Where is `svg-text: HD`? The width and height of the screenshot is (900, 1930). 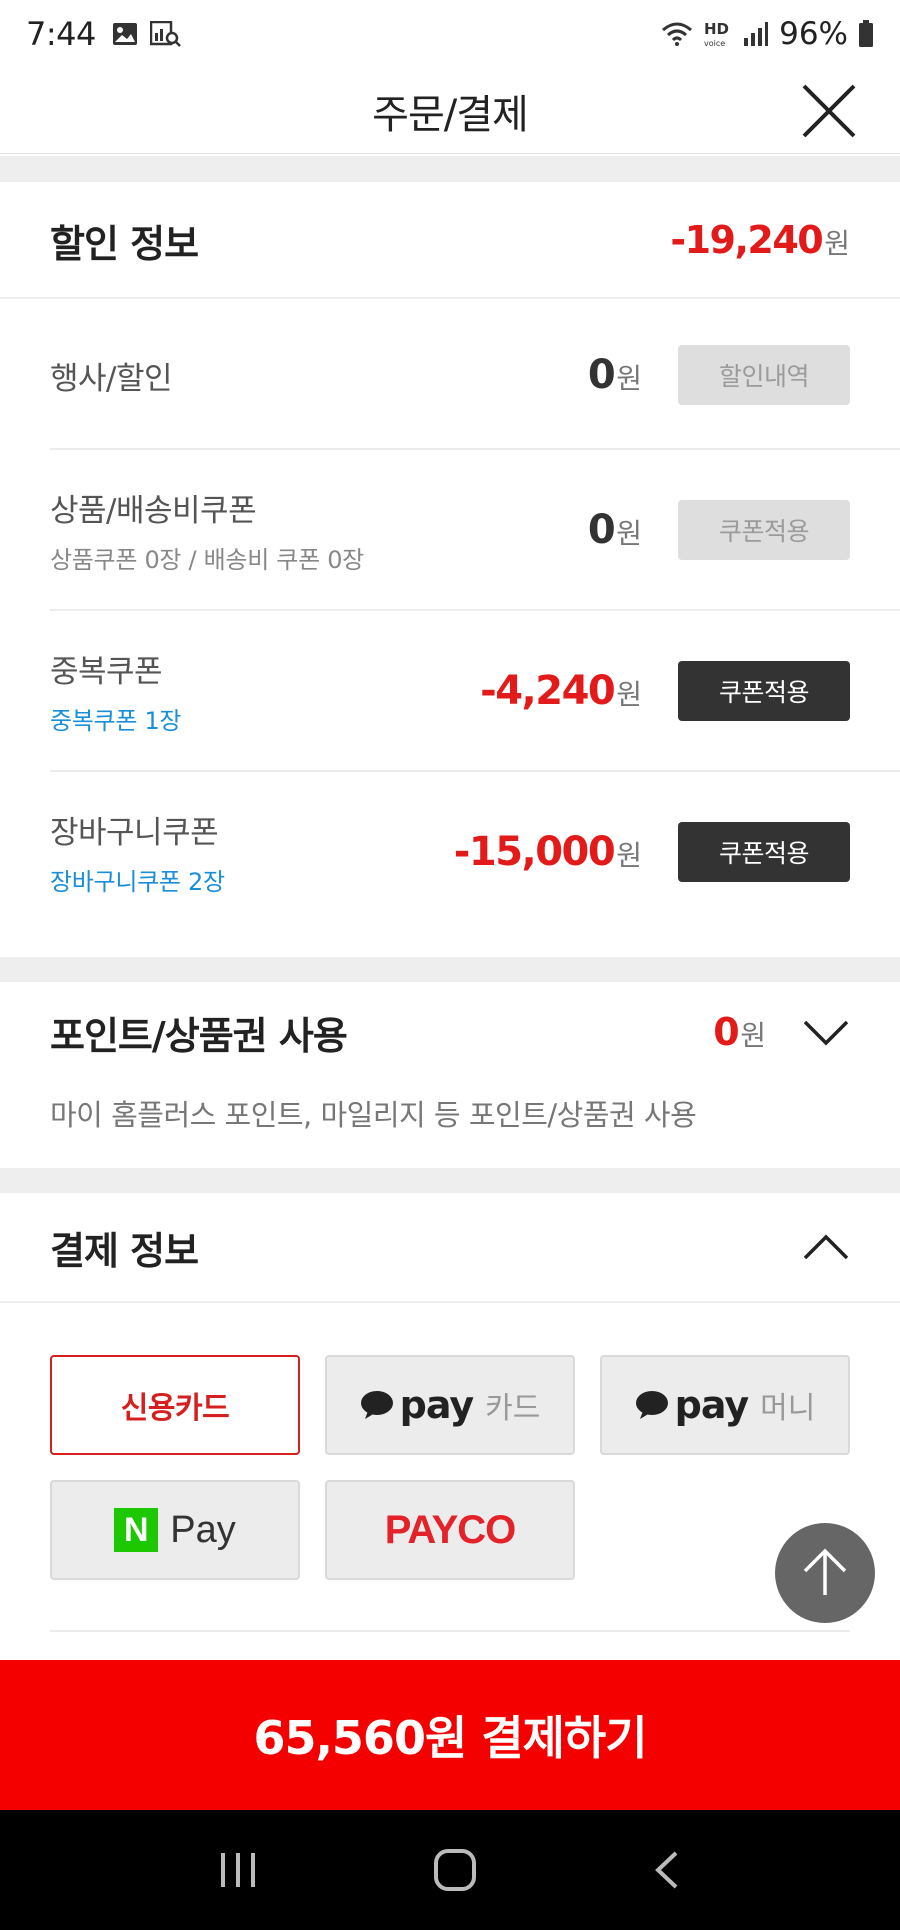
svg-text: HD is located at coordinates (716, 29).